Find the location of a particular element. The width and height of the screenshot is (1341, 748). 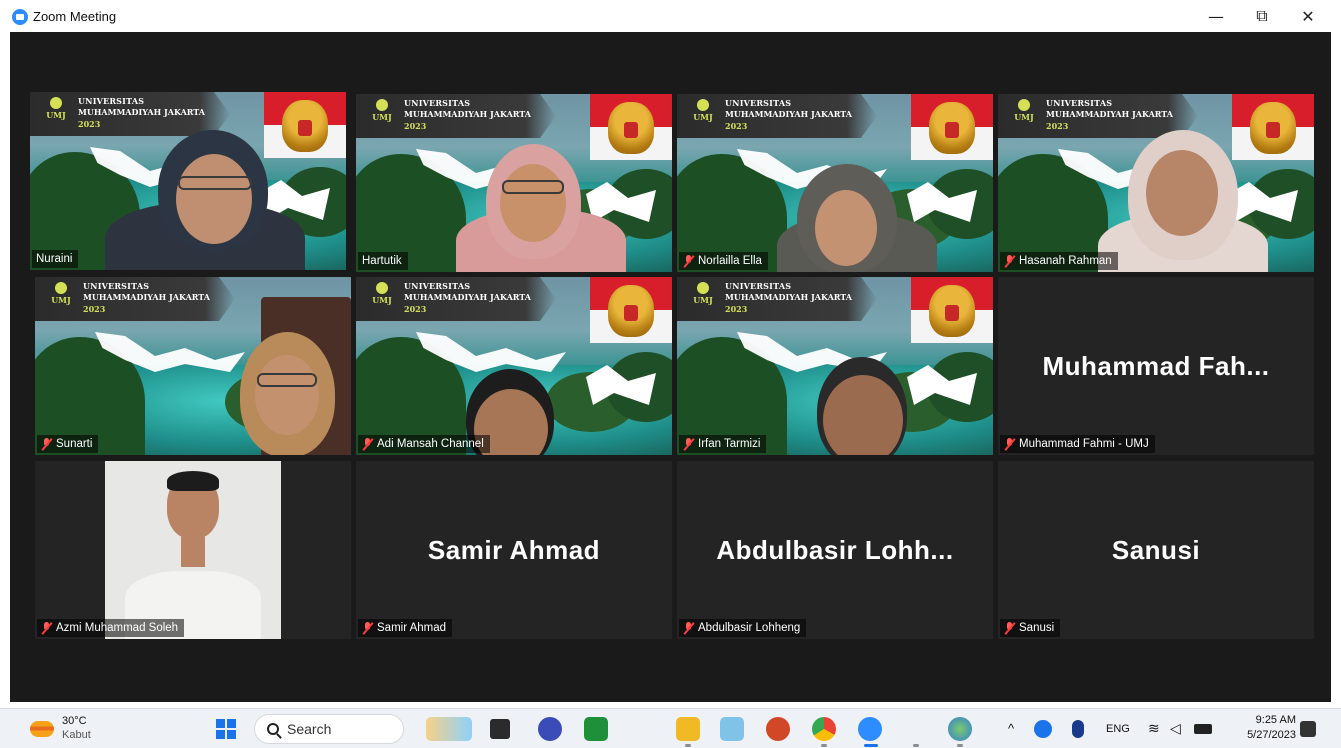

clock-date: 5/27/2023 is located at coordinates (1264, 735).